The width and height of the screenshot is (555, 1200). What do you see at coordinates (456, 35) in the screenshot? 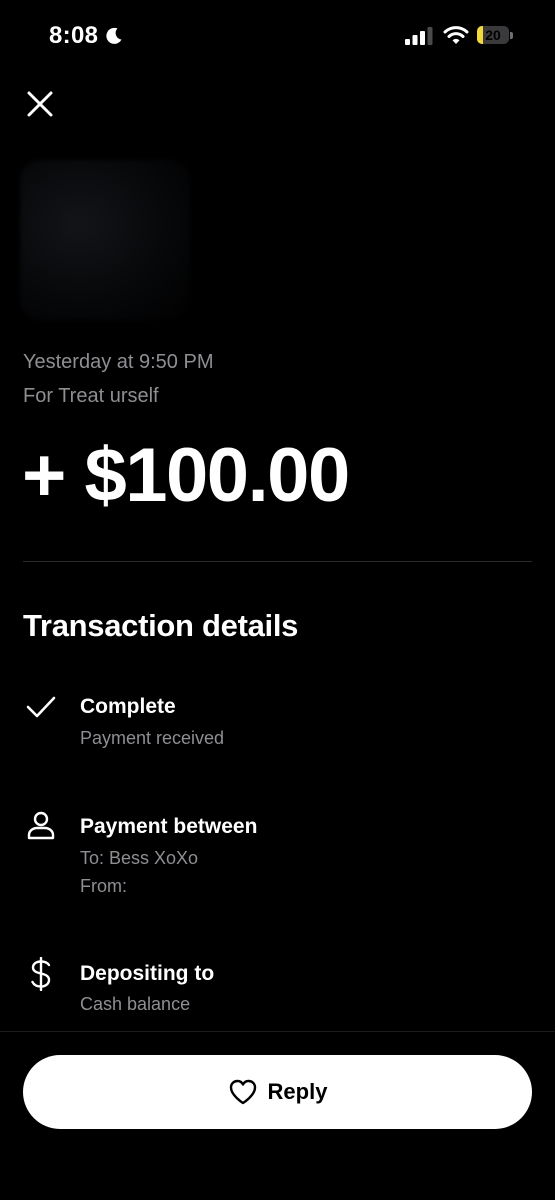
I see `wifi-icon` at bounding box center [456, 35].